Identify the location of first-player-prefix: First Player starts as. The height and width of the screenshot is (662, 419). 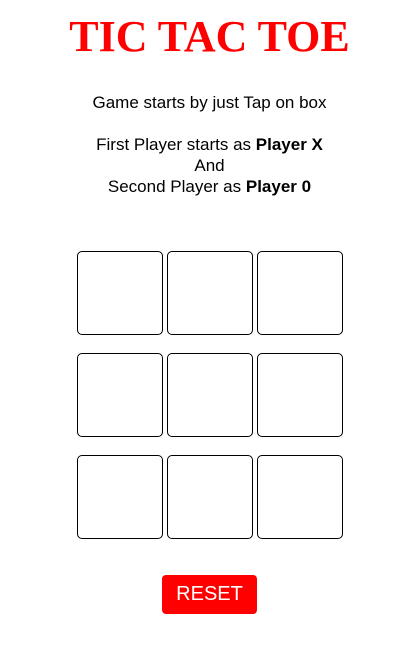
(176, 144).